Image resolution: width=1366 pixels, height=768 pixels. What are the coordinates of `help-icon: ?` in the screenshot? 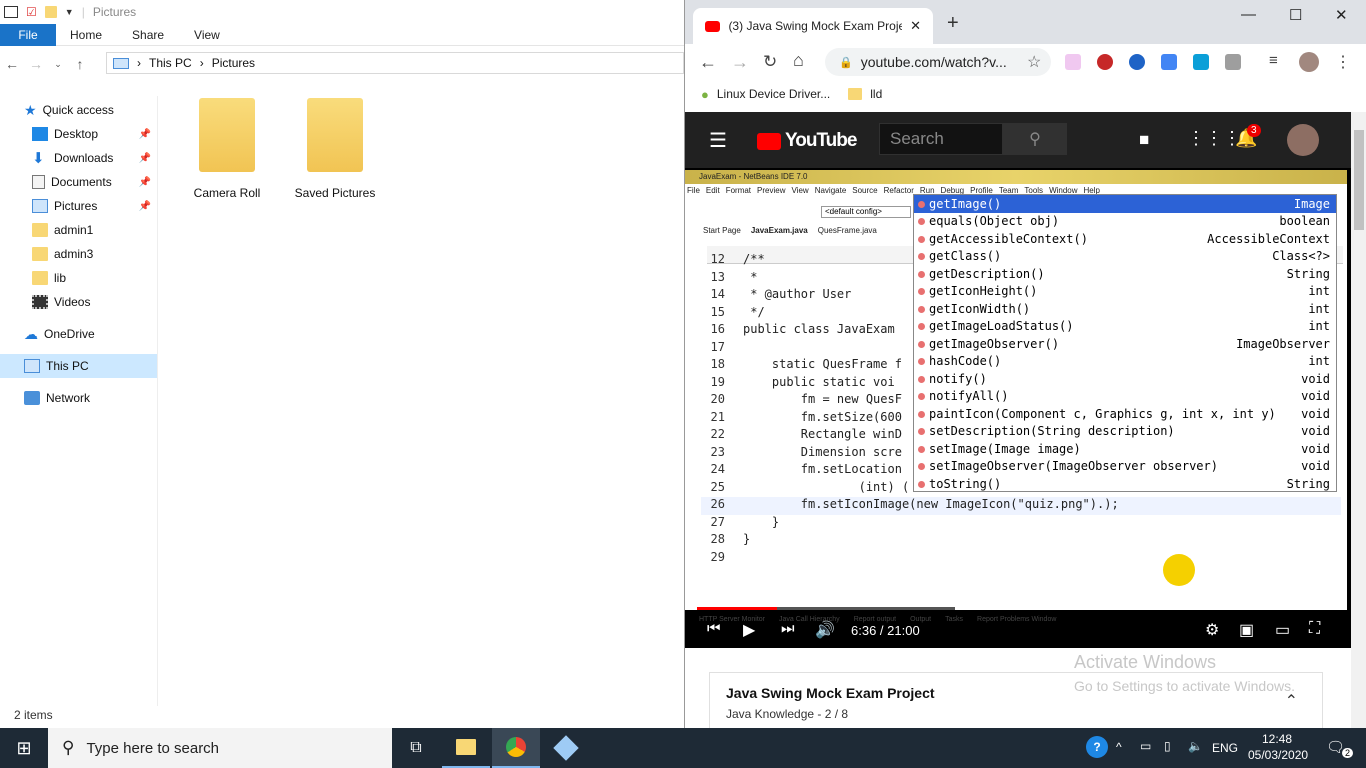 It's located at (1097, 747).